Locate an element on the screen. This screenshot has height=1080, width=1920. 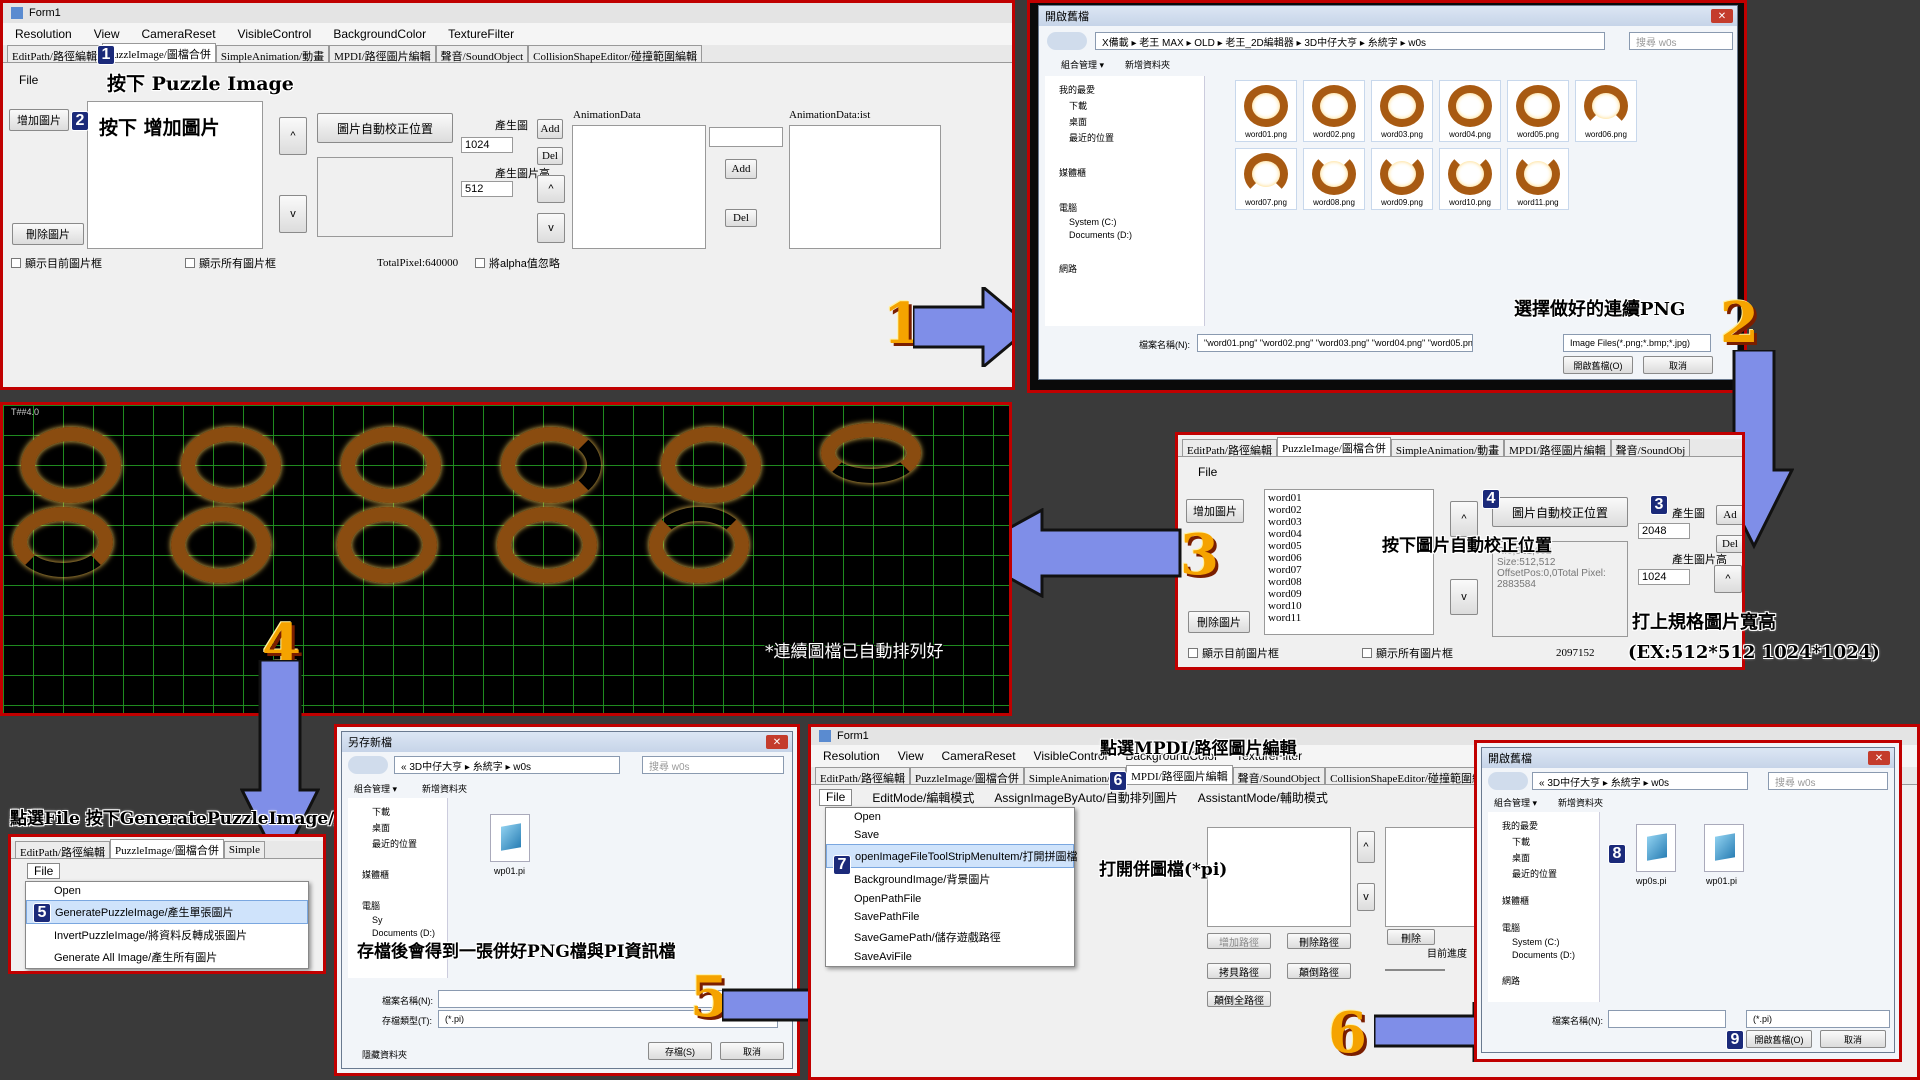
copy-path-button: 拷貝路徑 is located at coordinates (1239, 971).